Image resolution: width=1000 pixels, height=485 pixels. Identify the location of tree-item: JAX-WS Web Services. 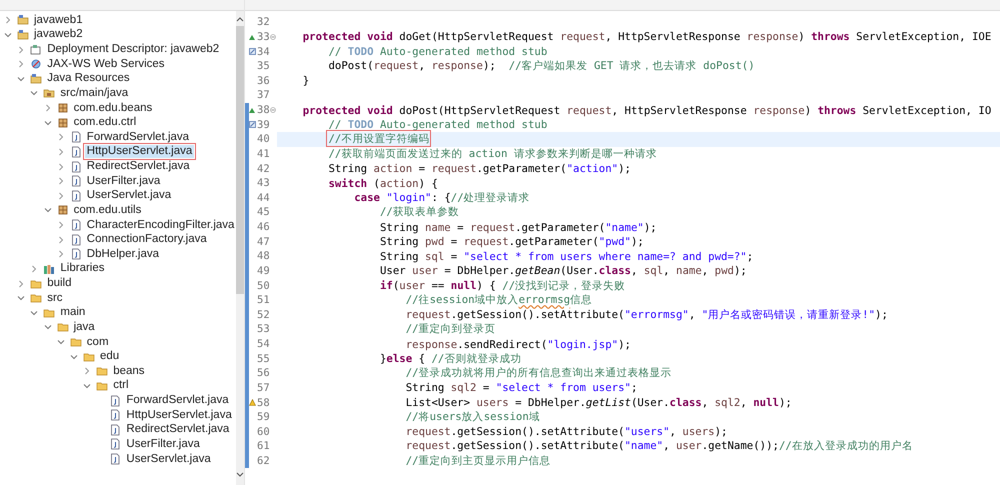
(106, 64).